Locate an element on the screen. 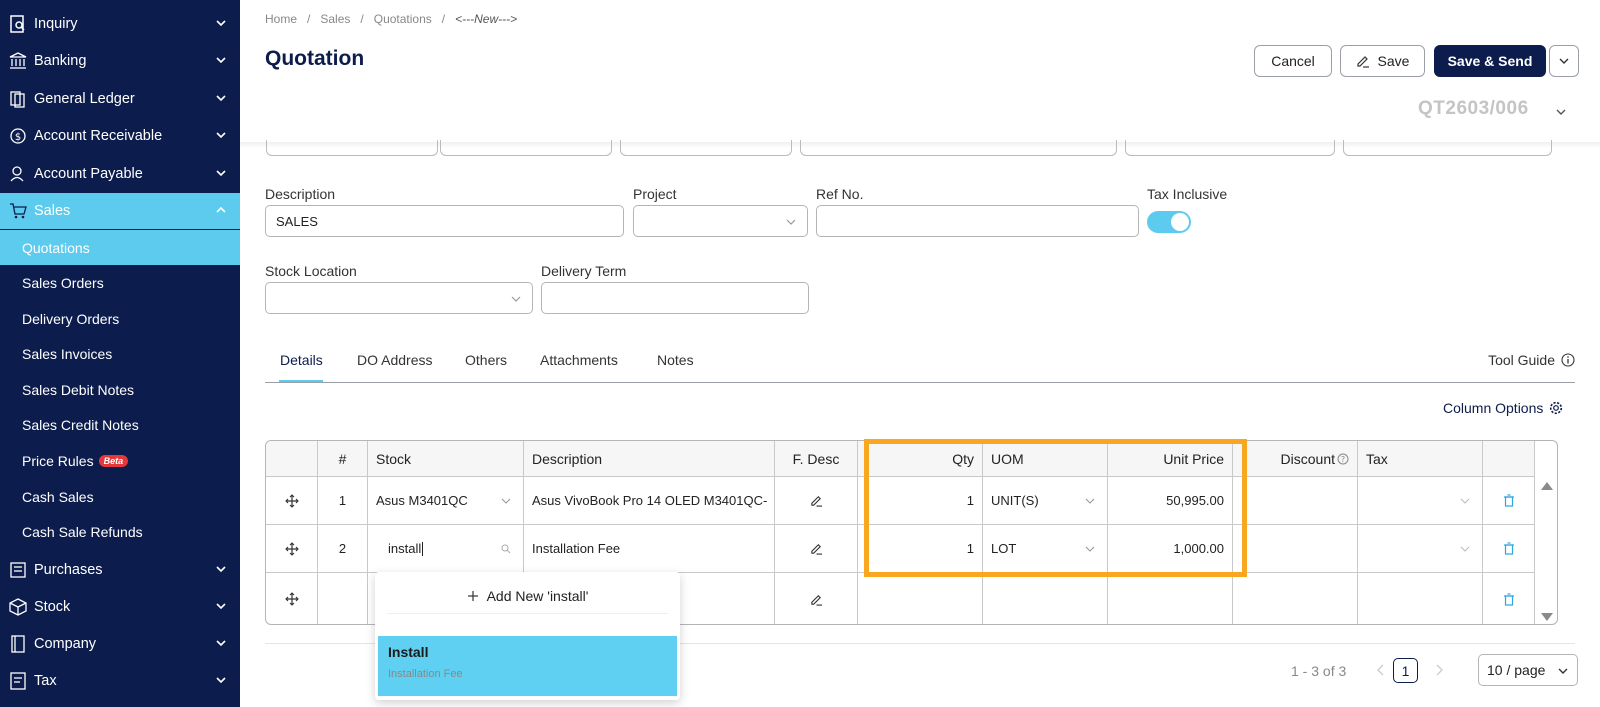  scroll-up-arrow is located at coordinates (1547, 486).